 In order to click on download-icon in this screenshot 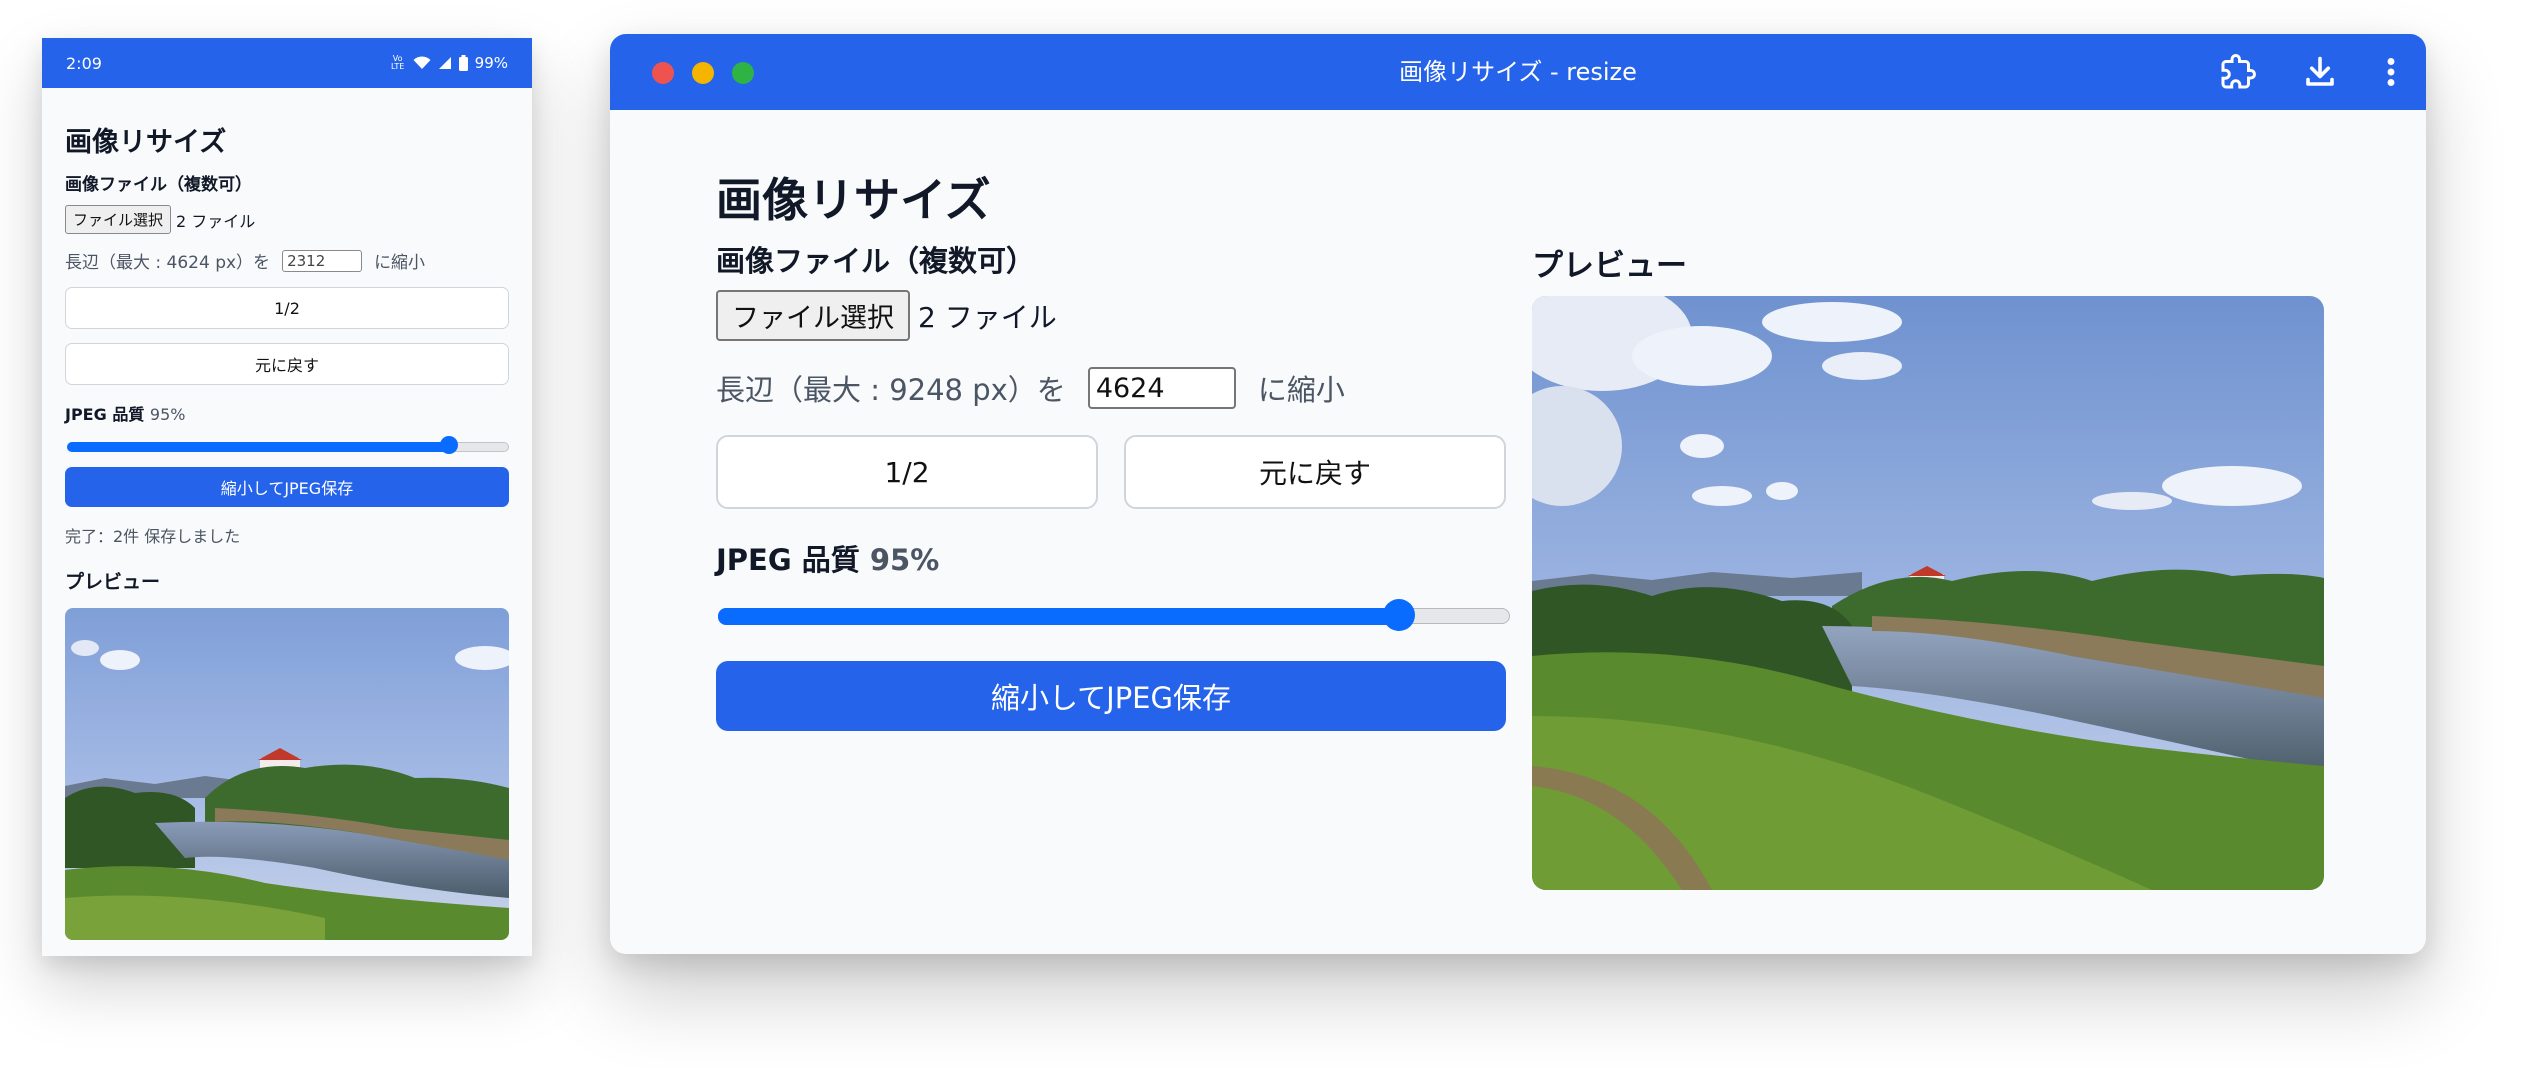, I will do `click(2320, 72)`.